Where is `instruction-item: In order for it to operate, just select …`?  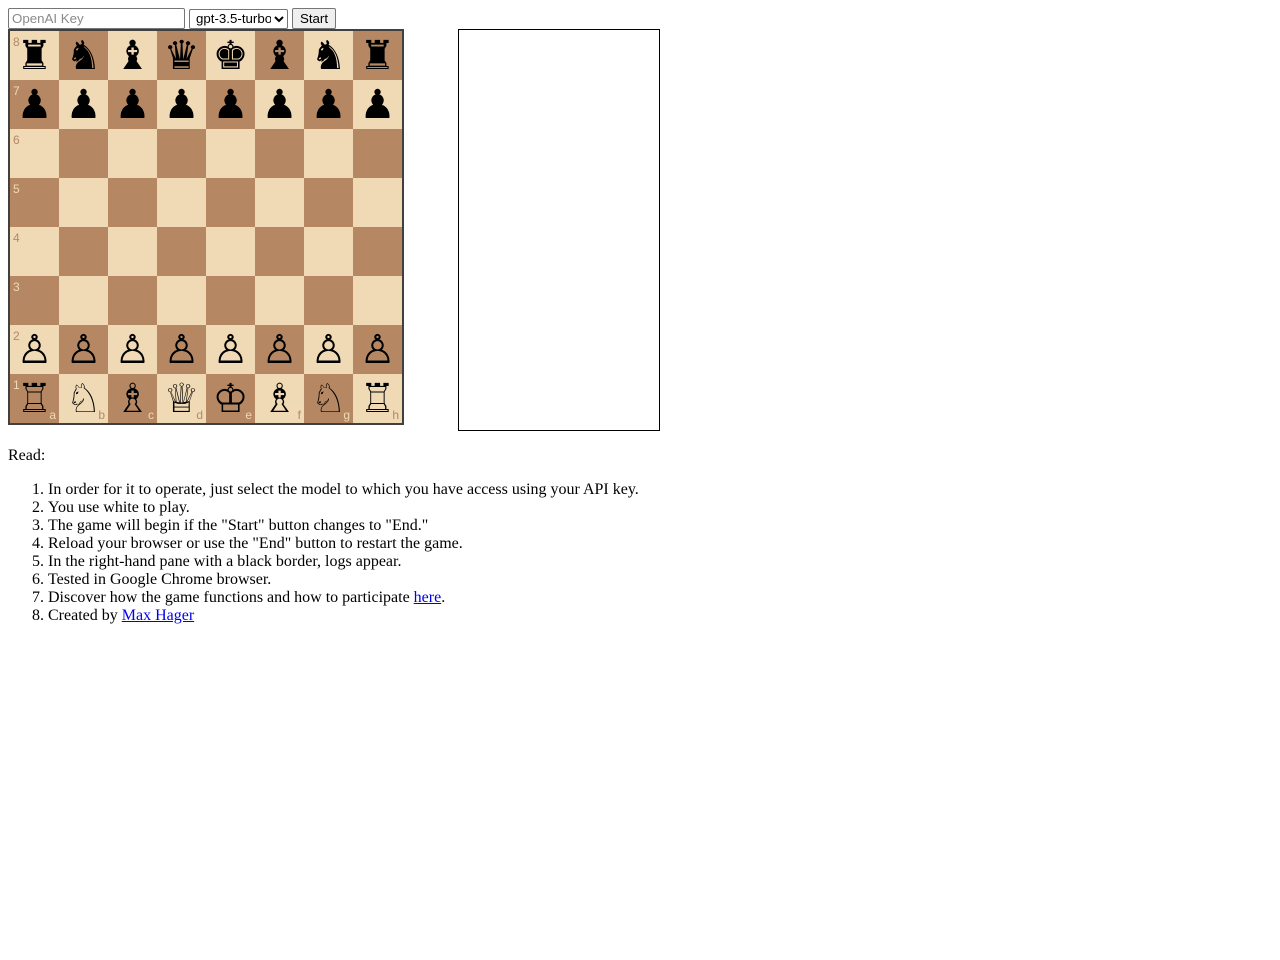 instruction-item: In order for it to operate, just select … is located at coordinates (343, 490).